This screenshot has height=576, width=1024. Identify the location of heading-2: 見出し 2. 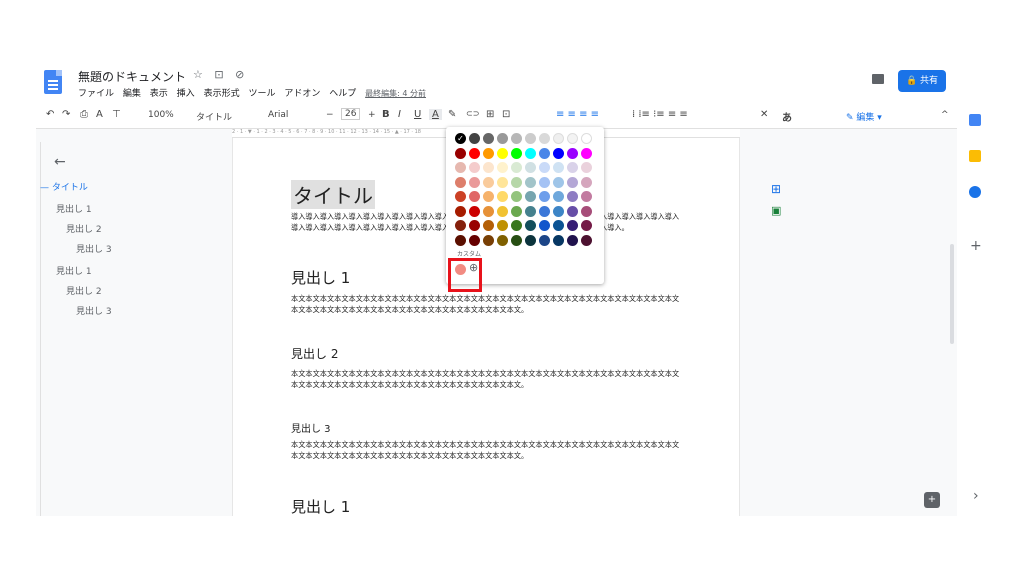
(314, 353).